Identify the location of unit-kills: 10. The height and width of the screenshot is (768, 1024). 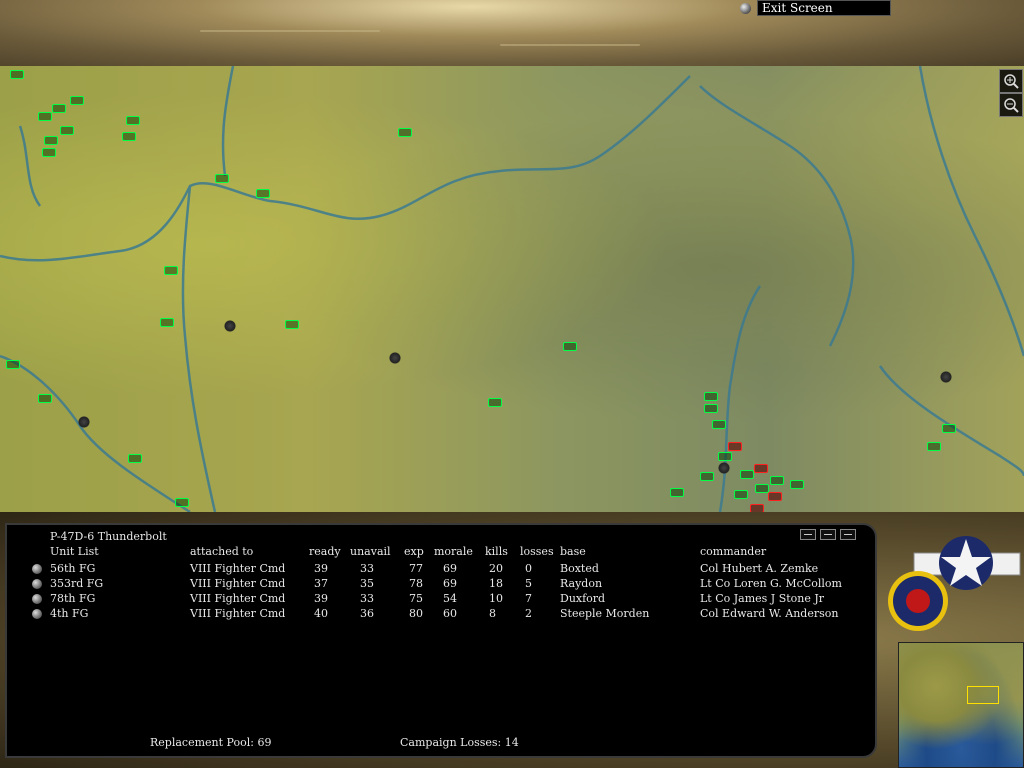
(496, 598).